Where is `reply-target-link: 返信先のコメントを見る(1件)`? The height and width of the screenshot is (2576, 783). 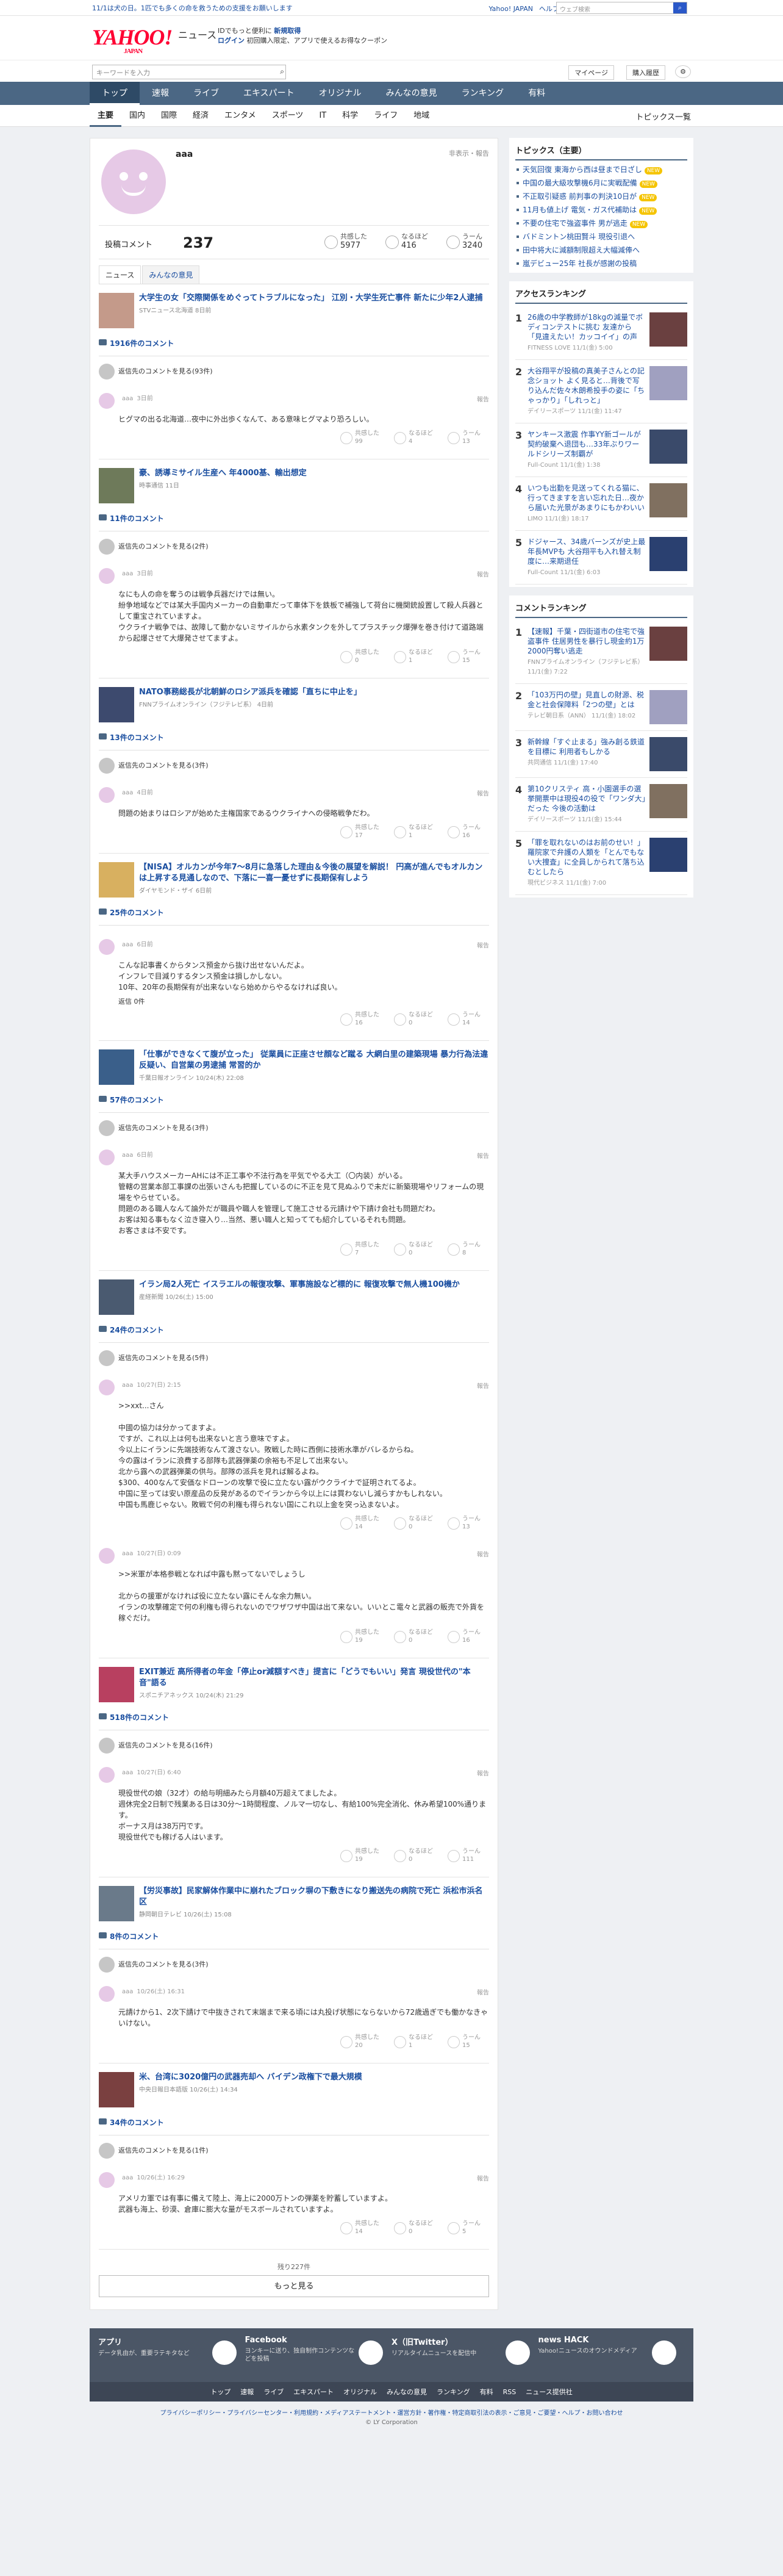 reply-target-link: 返信先のコメントを見る(1件) is located at coordinates (294, 2151).